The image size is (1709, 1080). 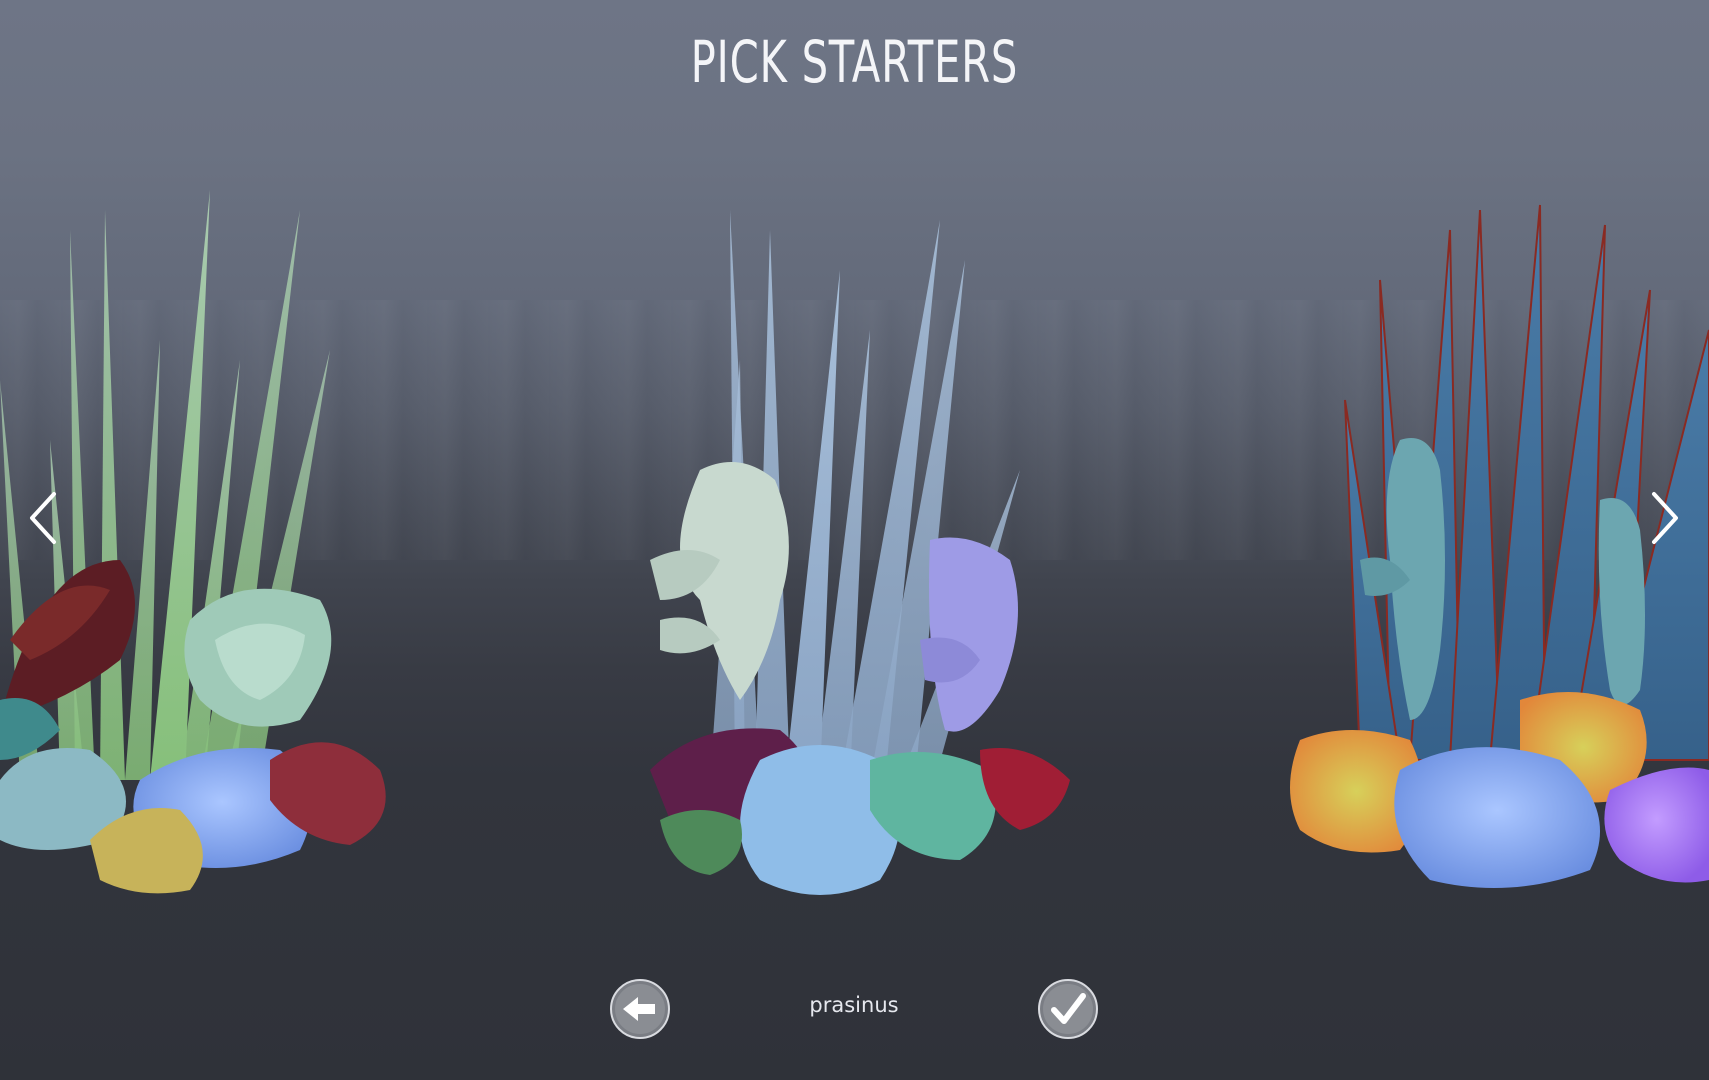 I want to click on back-button, so click(x=640, y=1009).